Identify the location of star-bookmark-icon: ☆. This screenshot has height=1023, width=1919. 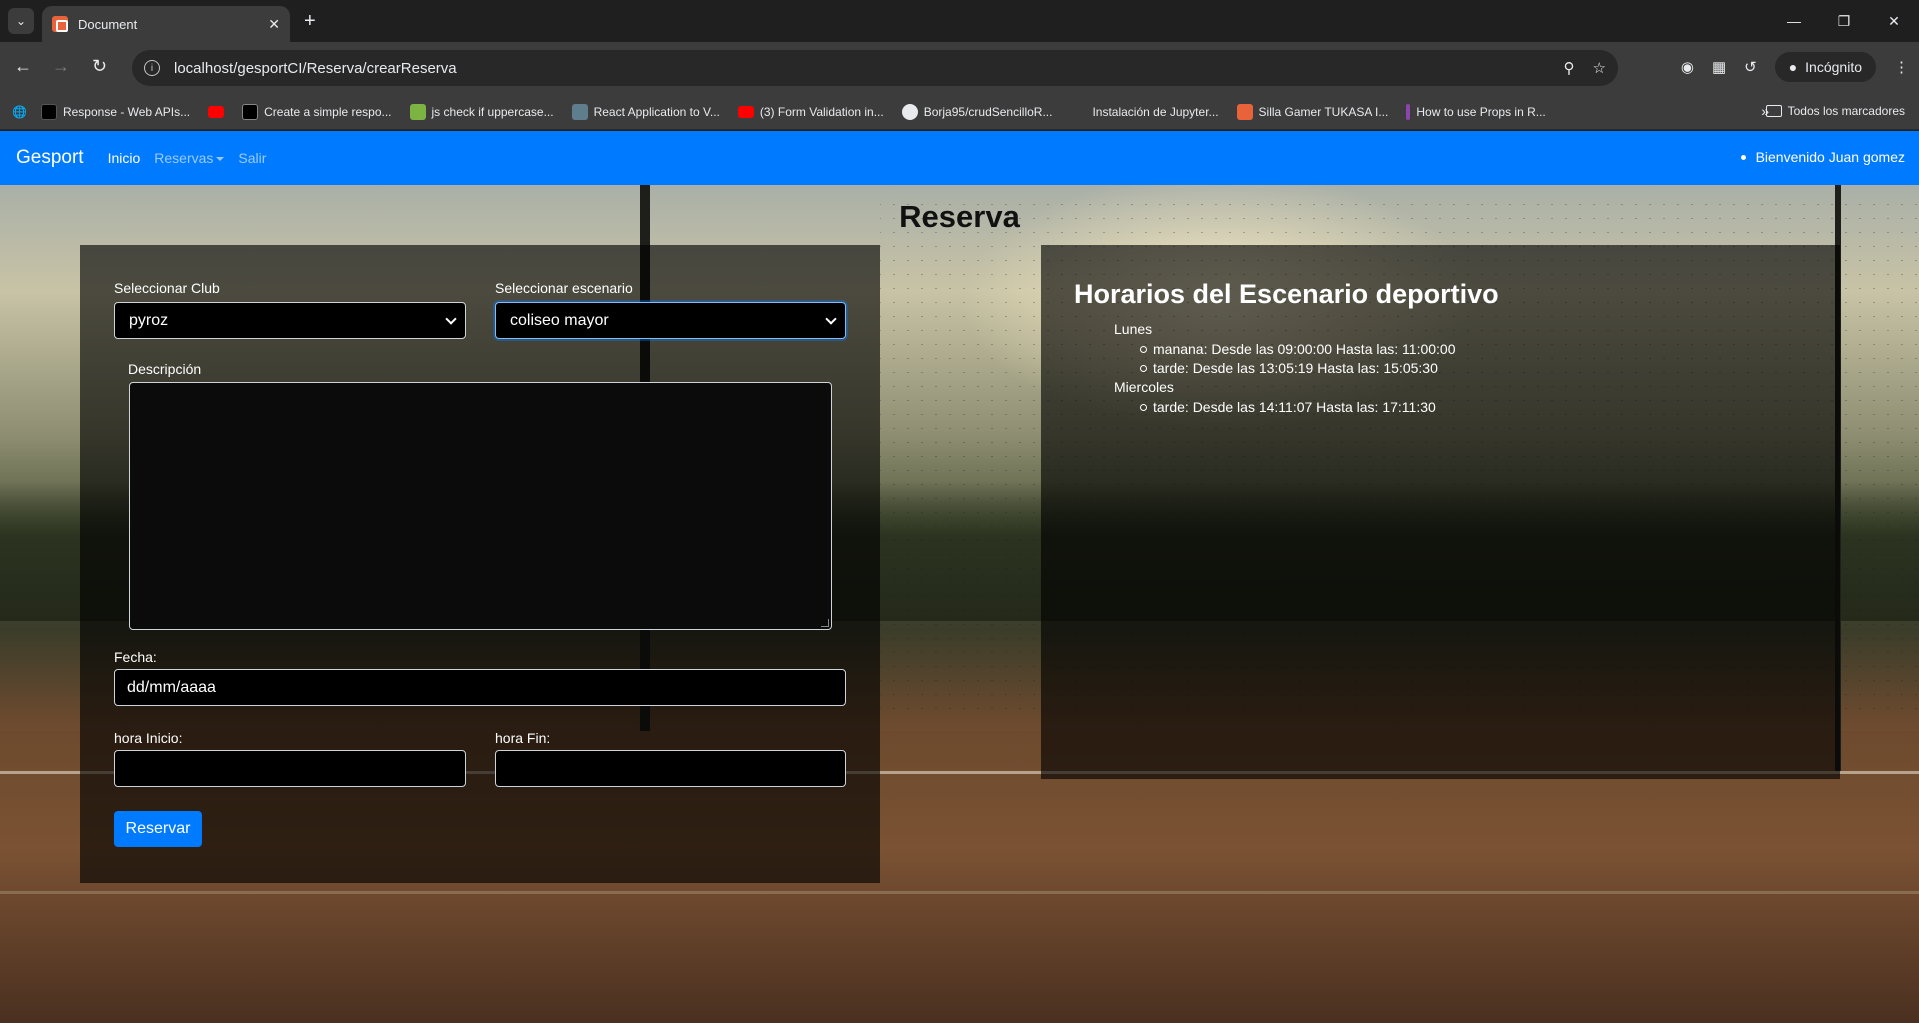
(1599, 68).